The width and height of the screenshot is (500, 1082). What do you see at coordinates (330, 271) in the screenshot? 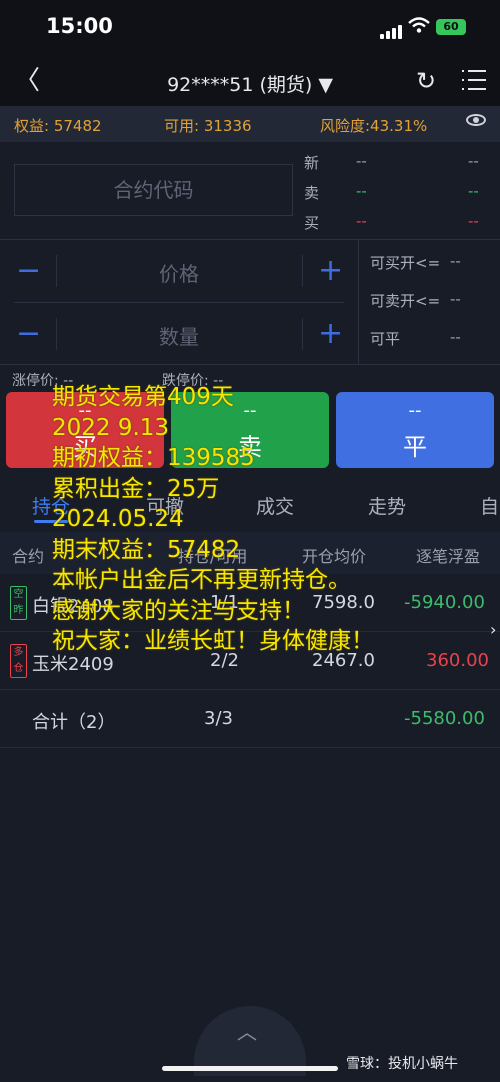
I see `price-plus-button: +` at bounding box center [330, 271].